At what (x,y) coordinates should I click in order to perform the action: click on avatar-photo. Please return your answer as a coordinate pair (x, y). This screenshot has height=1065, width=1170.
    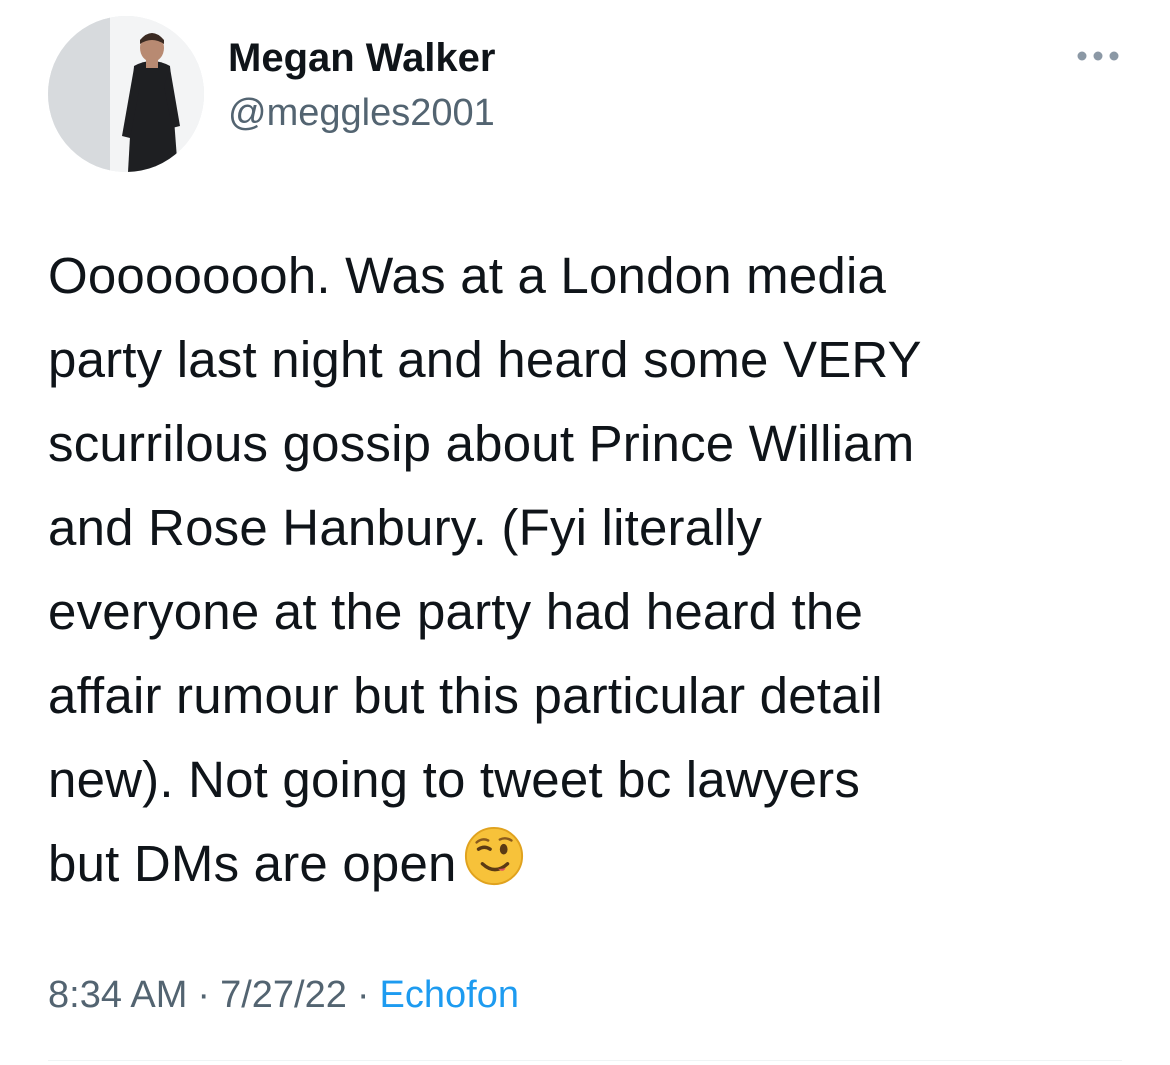
    Looking at the image, I should click on (126, 94).